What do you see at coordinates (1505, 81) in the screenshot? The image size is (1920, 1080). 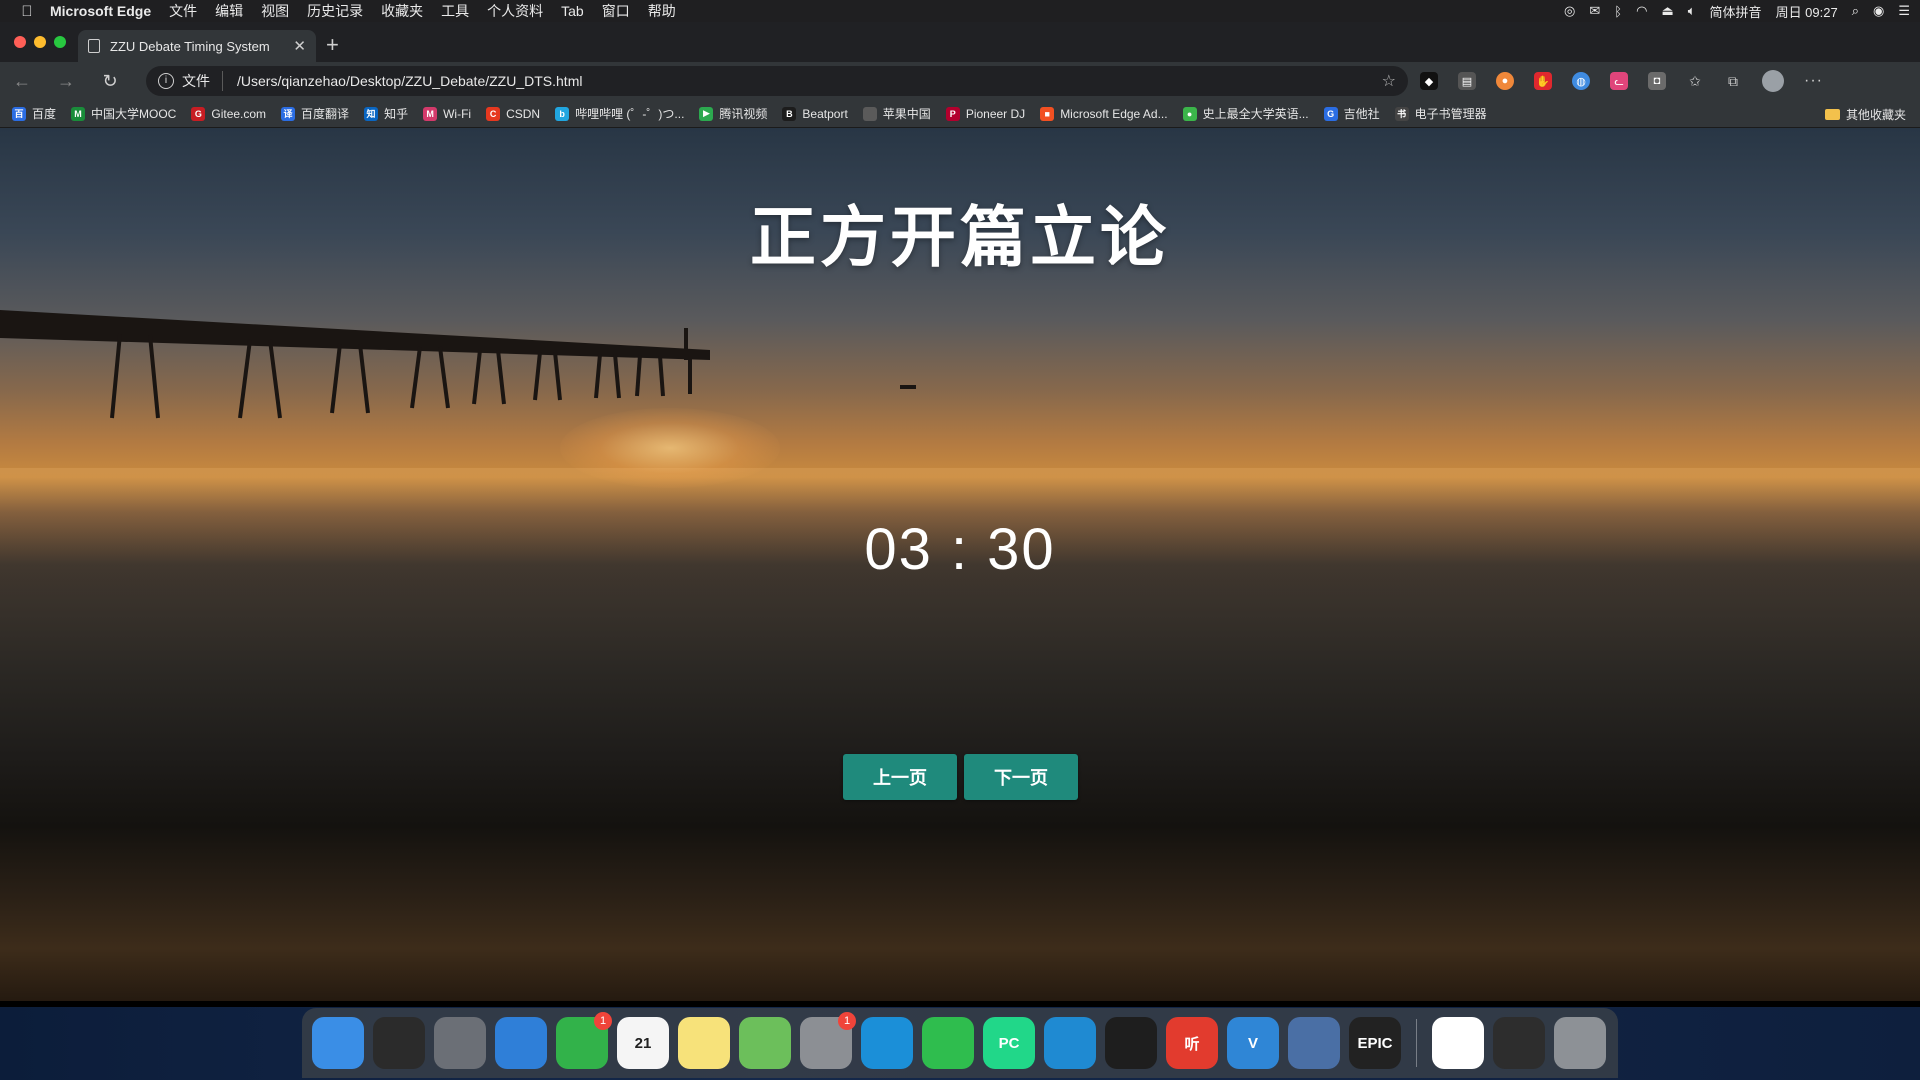 I see `extension-orange-icon: ●` at bounding box center [1505, 81].